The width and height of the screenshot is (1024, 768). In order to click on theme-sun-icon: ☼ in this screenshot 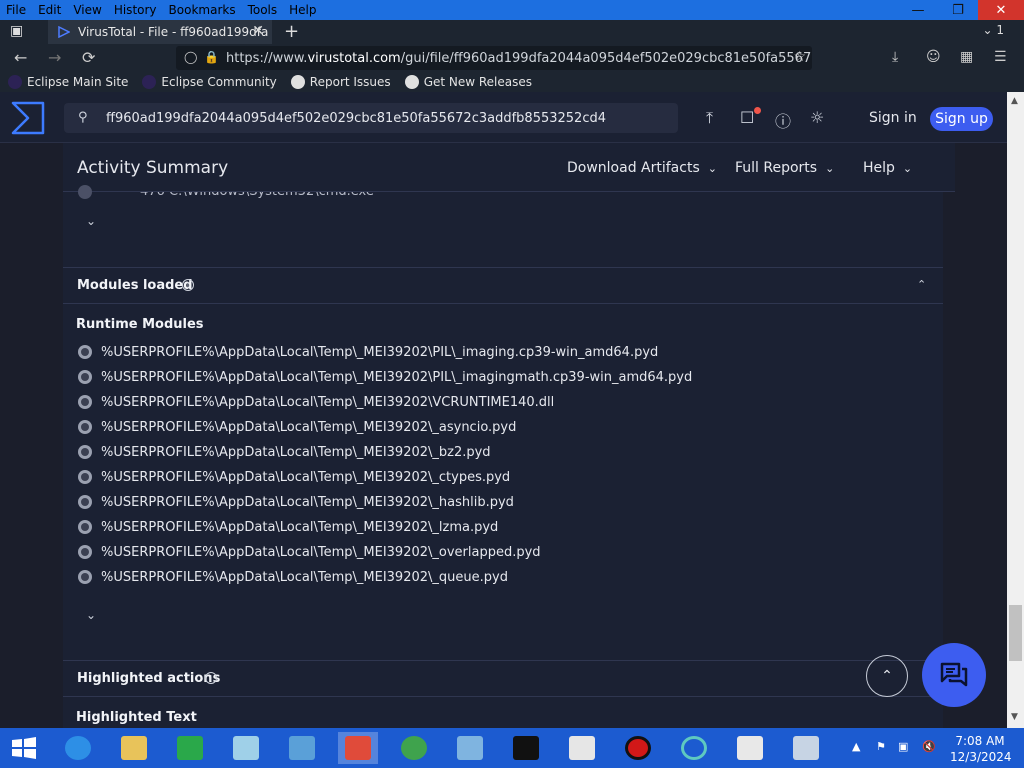, I will do `click(817, 117)`.